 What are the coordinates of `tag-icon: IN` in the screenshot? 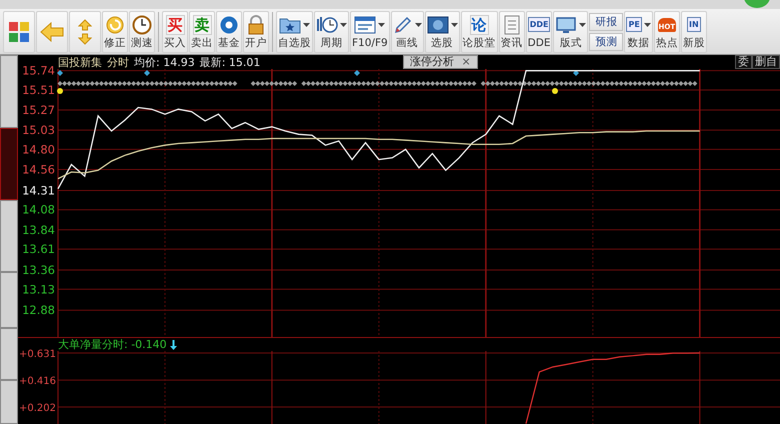 It's located at (693, 24).